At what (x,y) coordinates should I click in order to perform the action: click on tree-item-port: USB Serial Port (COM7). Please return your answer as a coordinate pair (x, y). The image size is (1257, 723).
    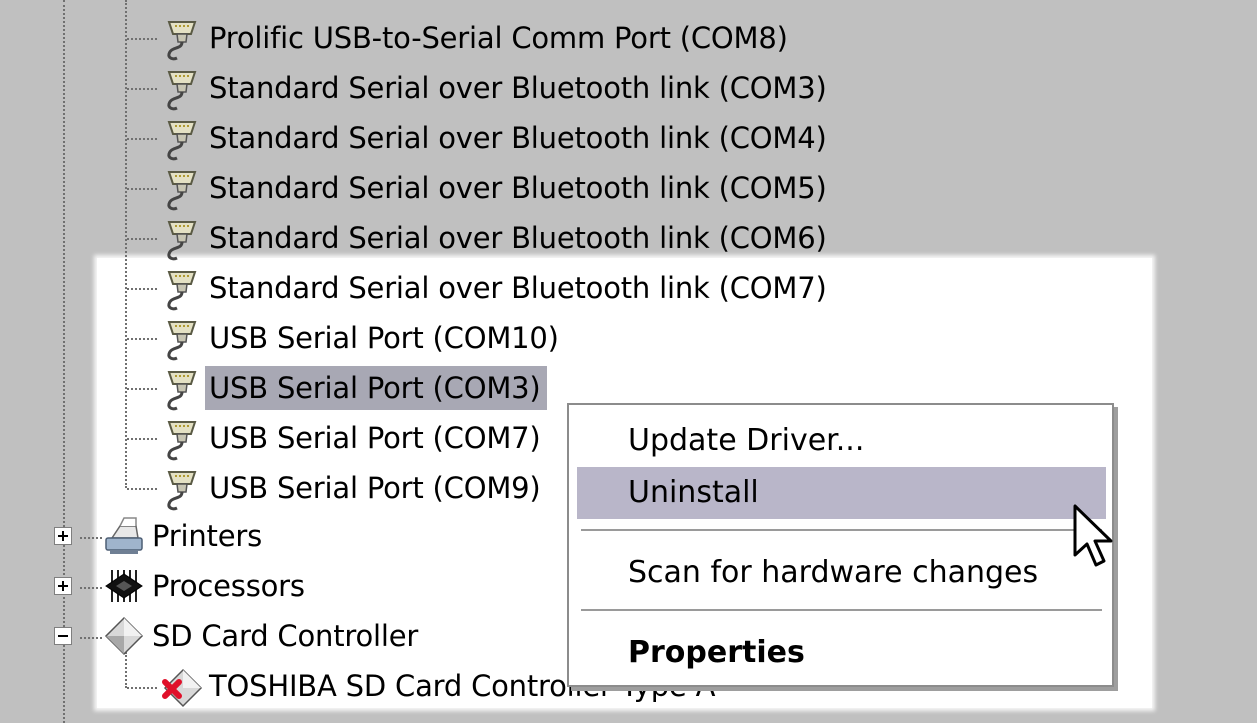
    Looking at the image, I should click on (352, 438).